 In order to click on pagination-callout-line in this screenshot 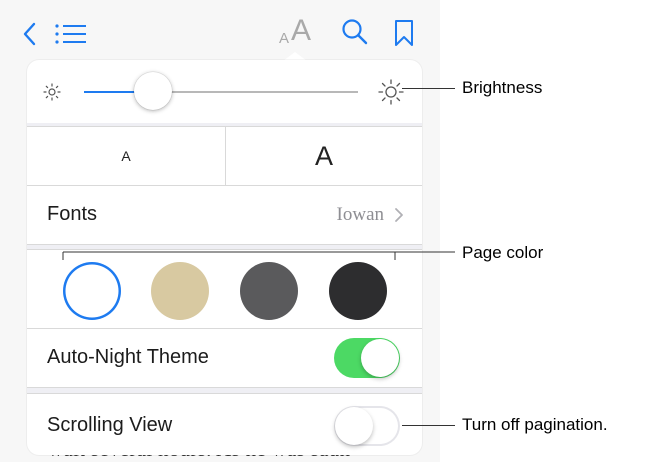, I will do `click(428, 425)`.